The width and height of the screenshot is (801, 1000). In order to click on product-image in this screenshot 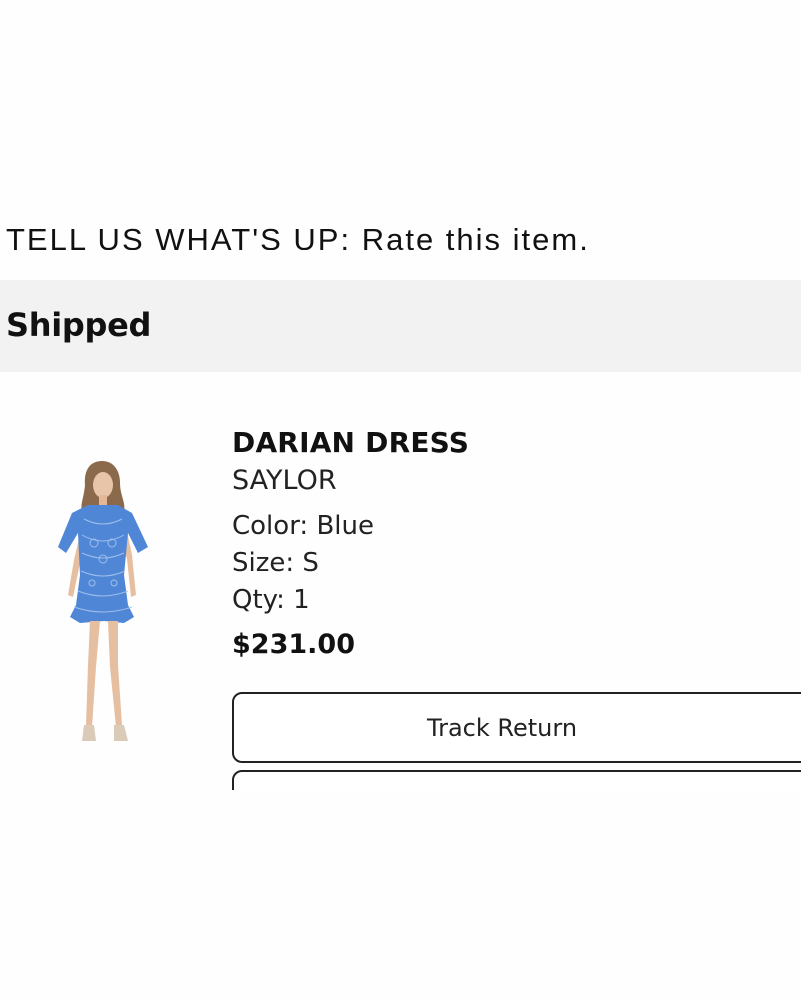, I will do `click(103, 605)`.